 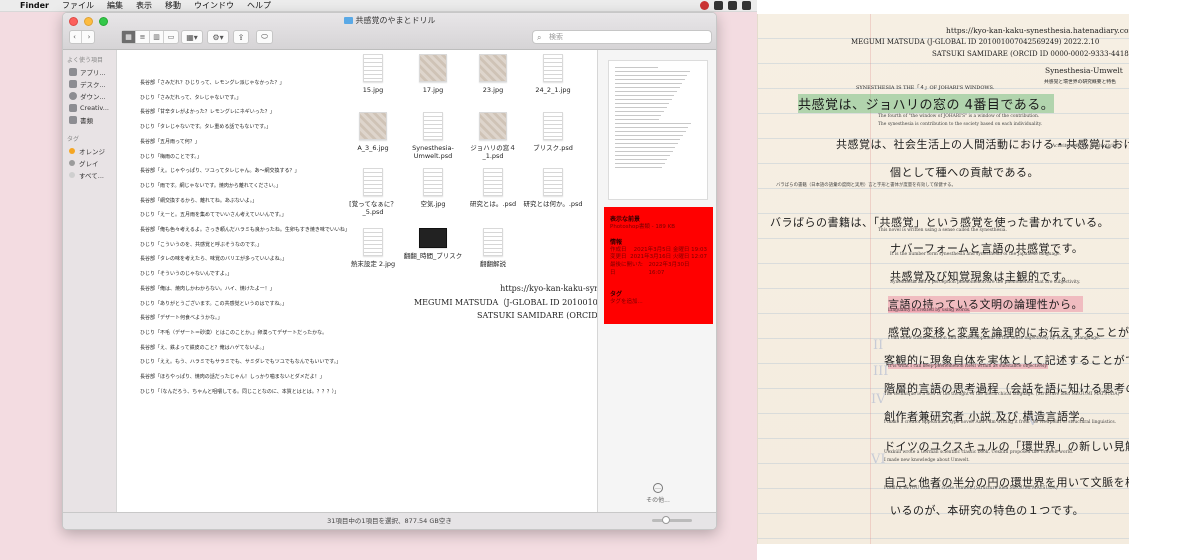 I want to click on file-item: A_3_6.jpg, so click(x=373, y=132).